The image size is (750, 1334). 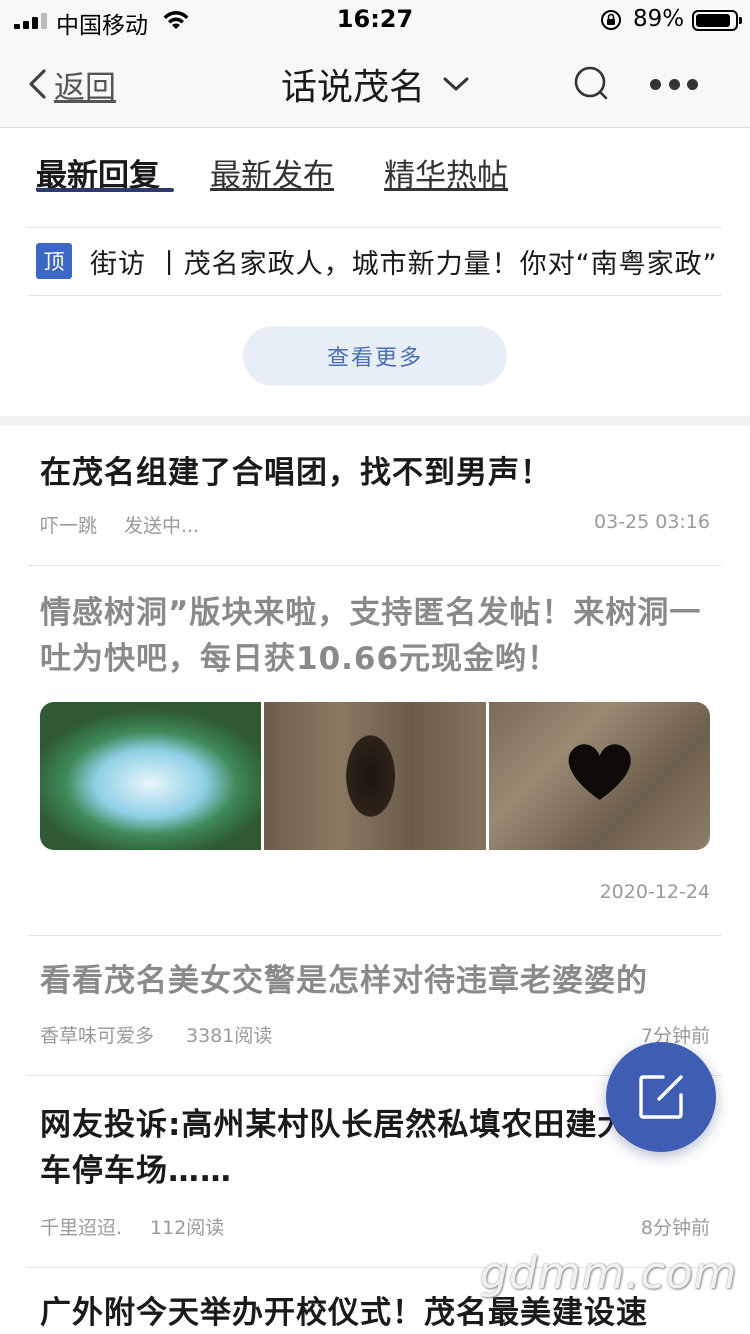 I want to click on pinned-post: 顶 街访 丨茂名家政人，城市新力量！你对“南粤家政”, so click(x=375, y=261).